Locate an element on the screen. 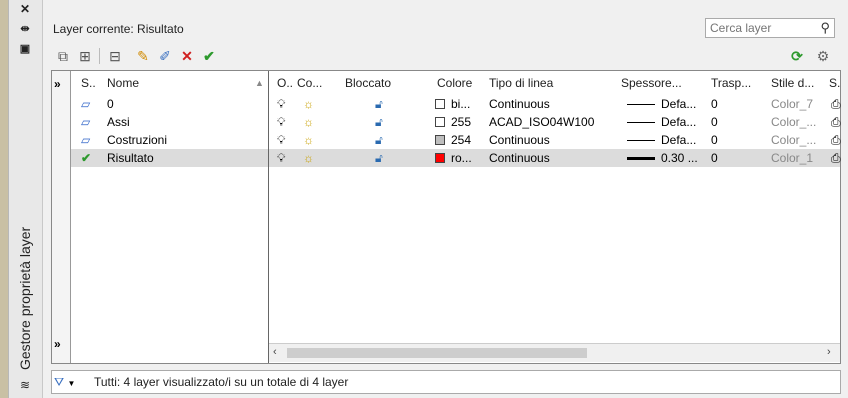 The image size is (848, 398). horizontal-scrollbar: ‹ › is located at coordinates (554, 352).